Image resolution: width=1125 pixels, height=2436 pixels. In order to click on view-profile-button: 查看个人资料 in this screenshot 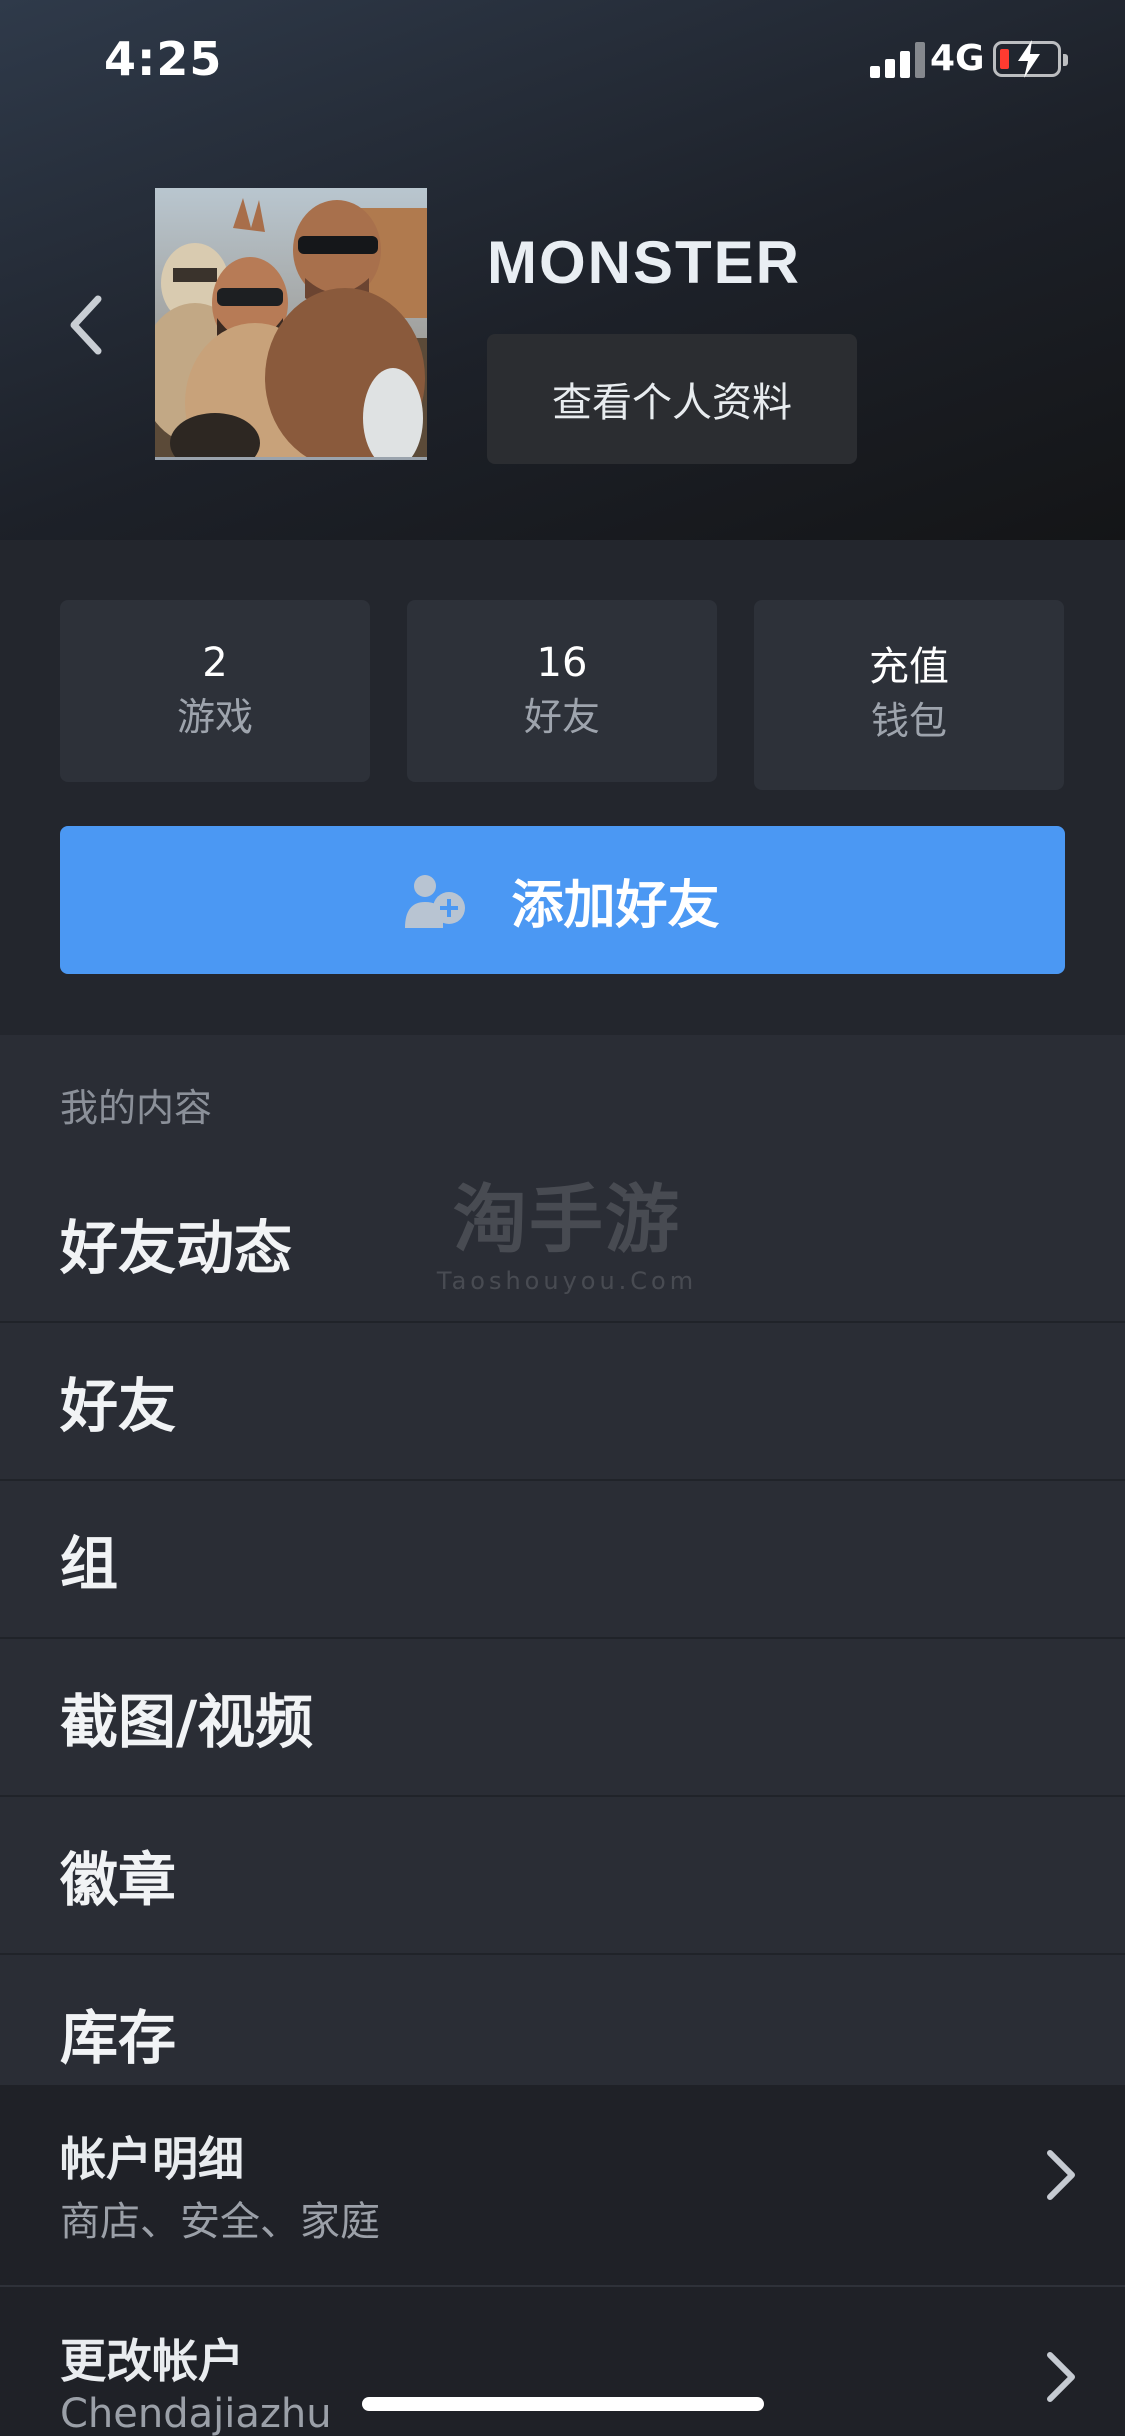, I will do `click(672, 399)`.